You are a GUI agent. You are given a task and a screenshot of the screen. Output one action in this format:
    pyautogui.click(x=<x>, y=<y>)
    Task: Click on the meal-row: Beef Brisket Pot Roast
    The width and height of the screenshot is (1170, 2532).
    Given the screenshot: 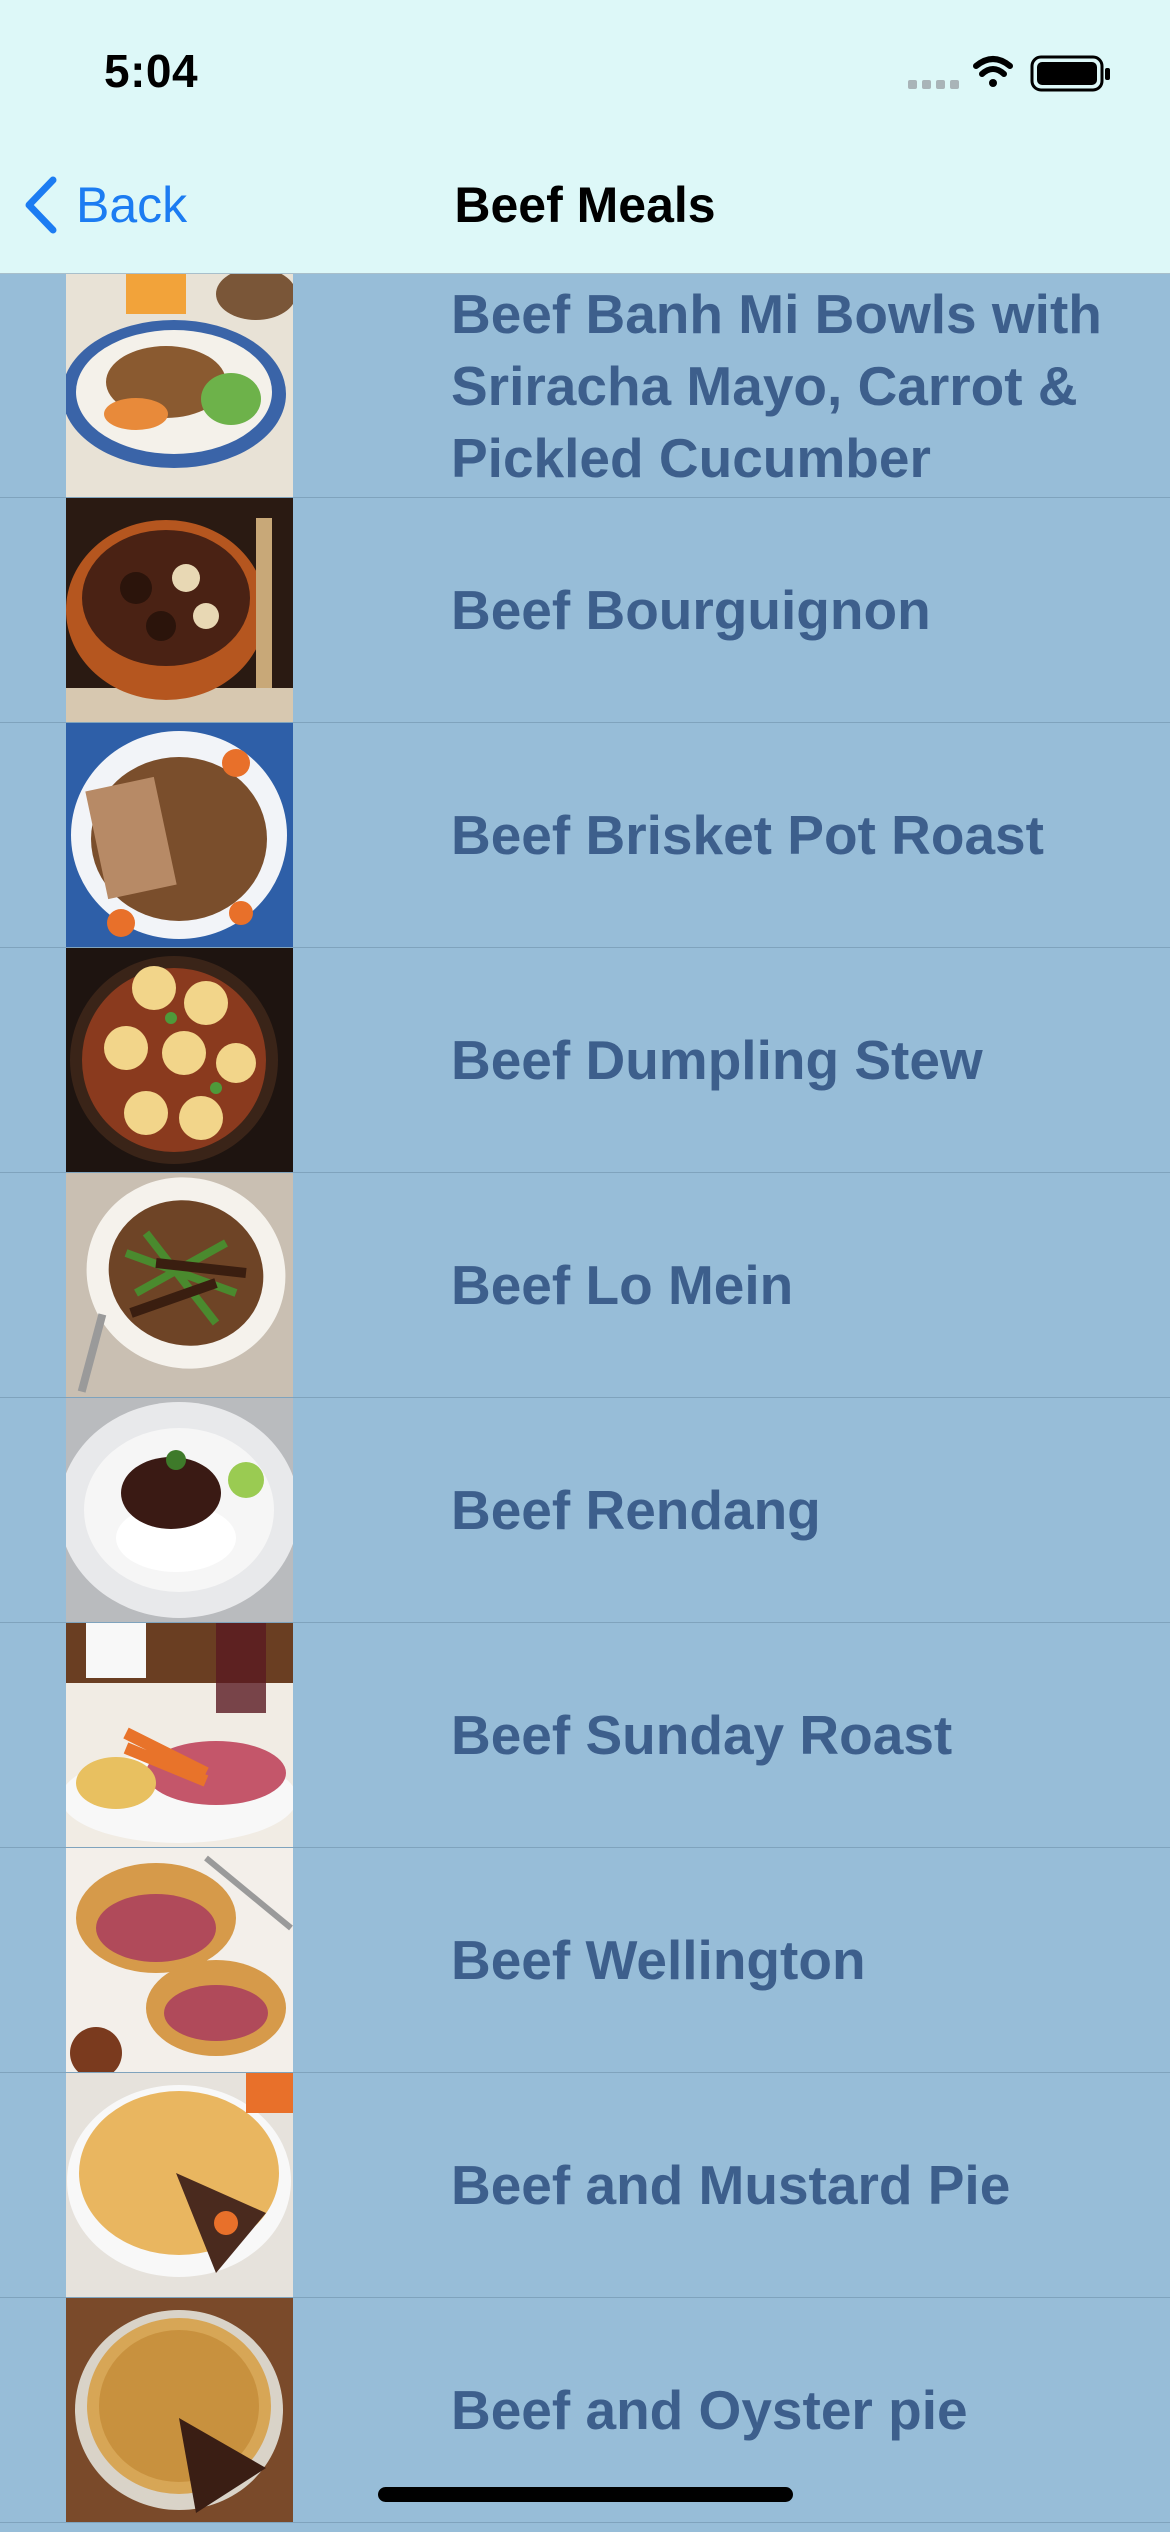 What is the action you would take?
    pyautogui.click(x=585, y=835)
    